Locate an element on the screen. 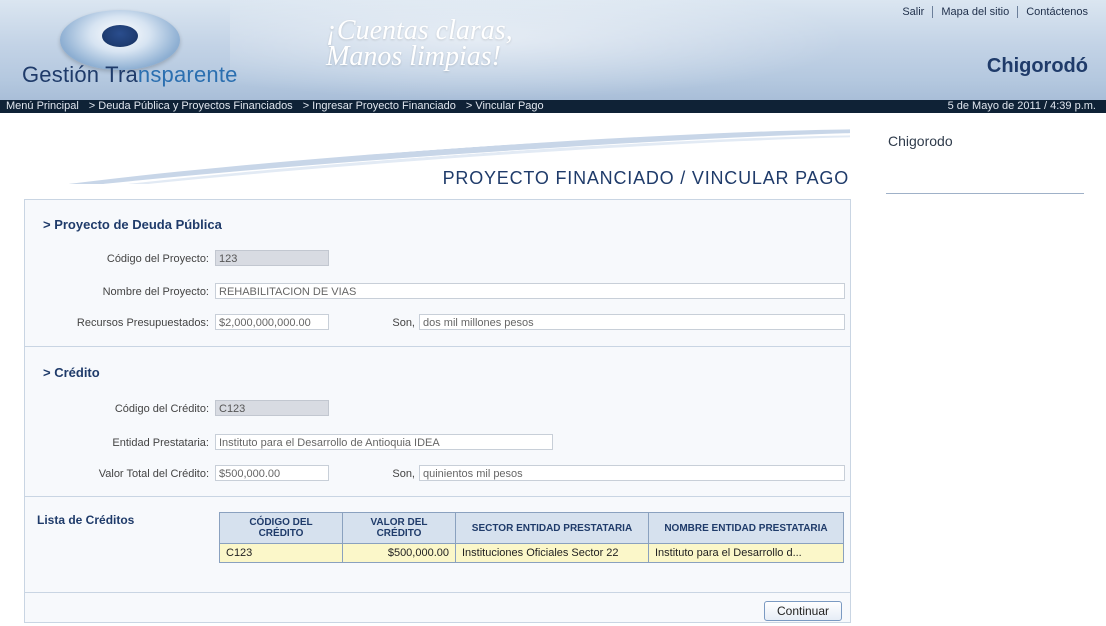  son-proyecto-field: dos mil millones pesos is located at coordinates (632, 322).